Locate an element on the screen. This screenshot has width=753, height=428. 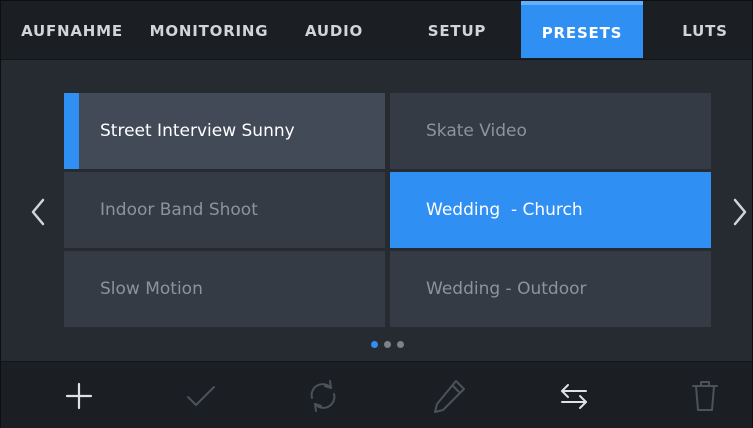
page-indicator is located at coordinates (391, 346).